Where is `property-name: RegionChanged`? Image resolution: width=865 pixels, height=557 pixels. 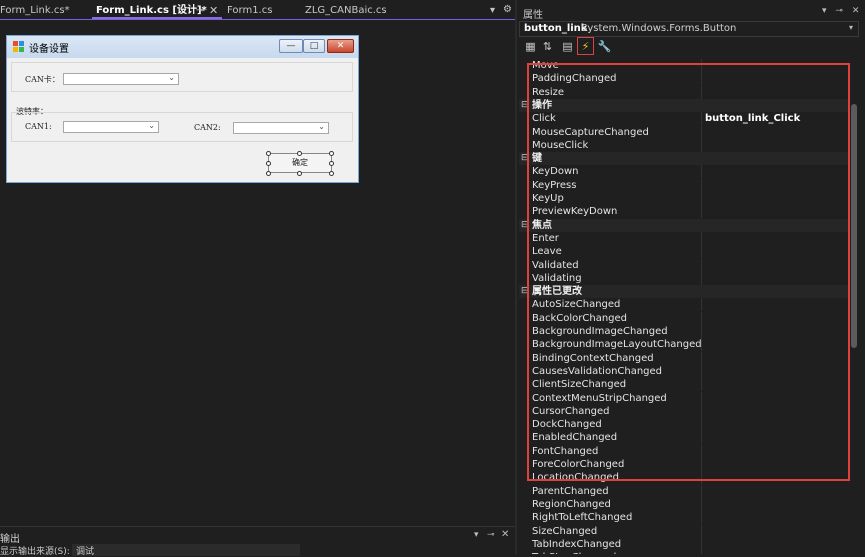
property-name: RegionChanged is located at coordinates (571, 504).